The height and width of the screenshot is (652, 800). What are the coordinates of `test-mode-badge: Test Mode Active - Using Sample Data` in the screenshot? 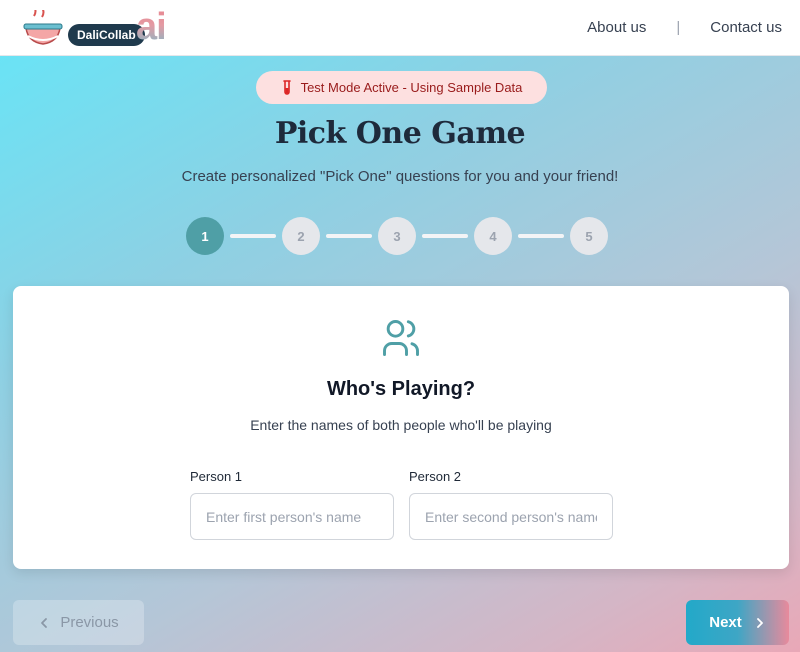 It's located at (401, 87).